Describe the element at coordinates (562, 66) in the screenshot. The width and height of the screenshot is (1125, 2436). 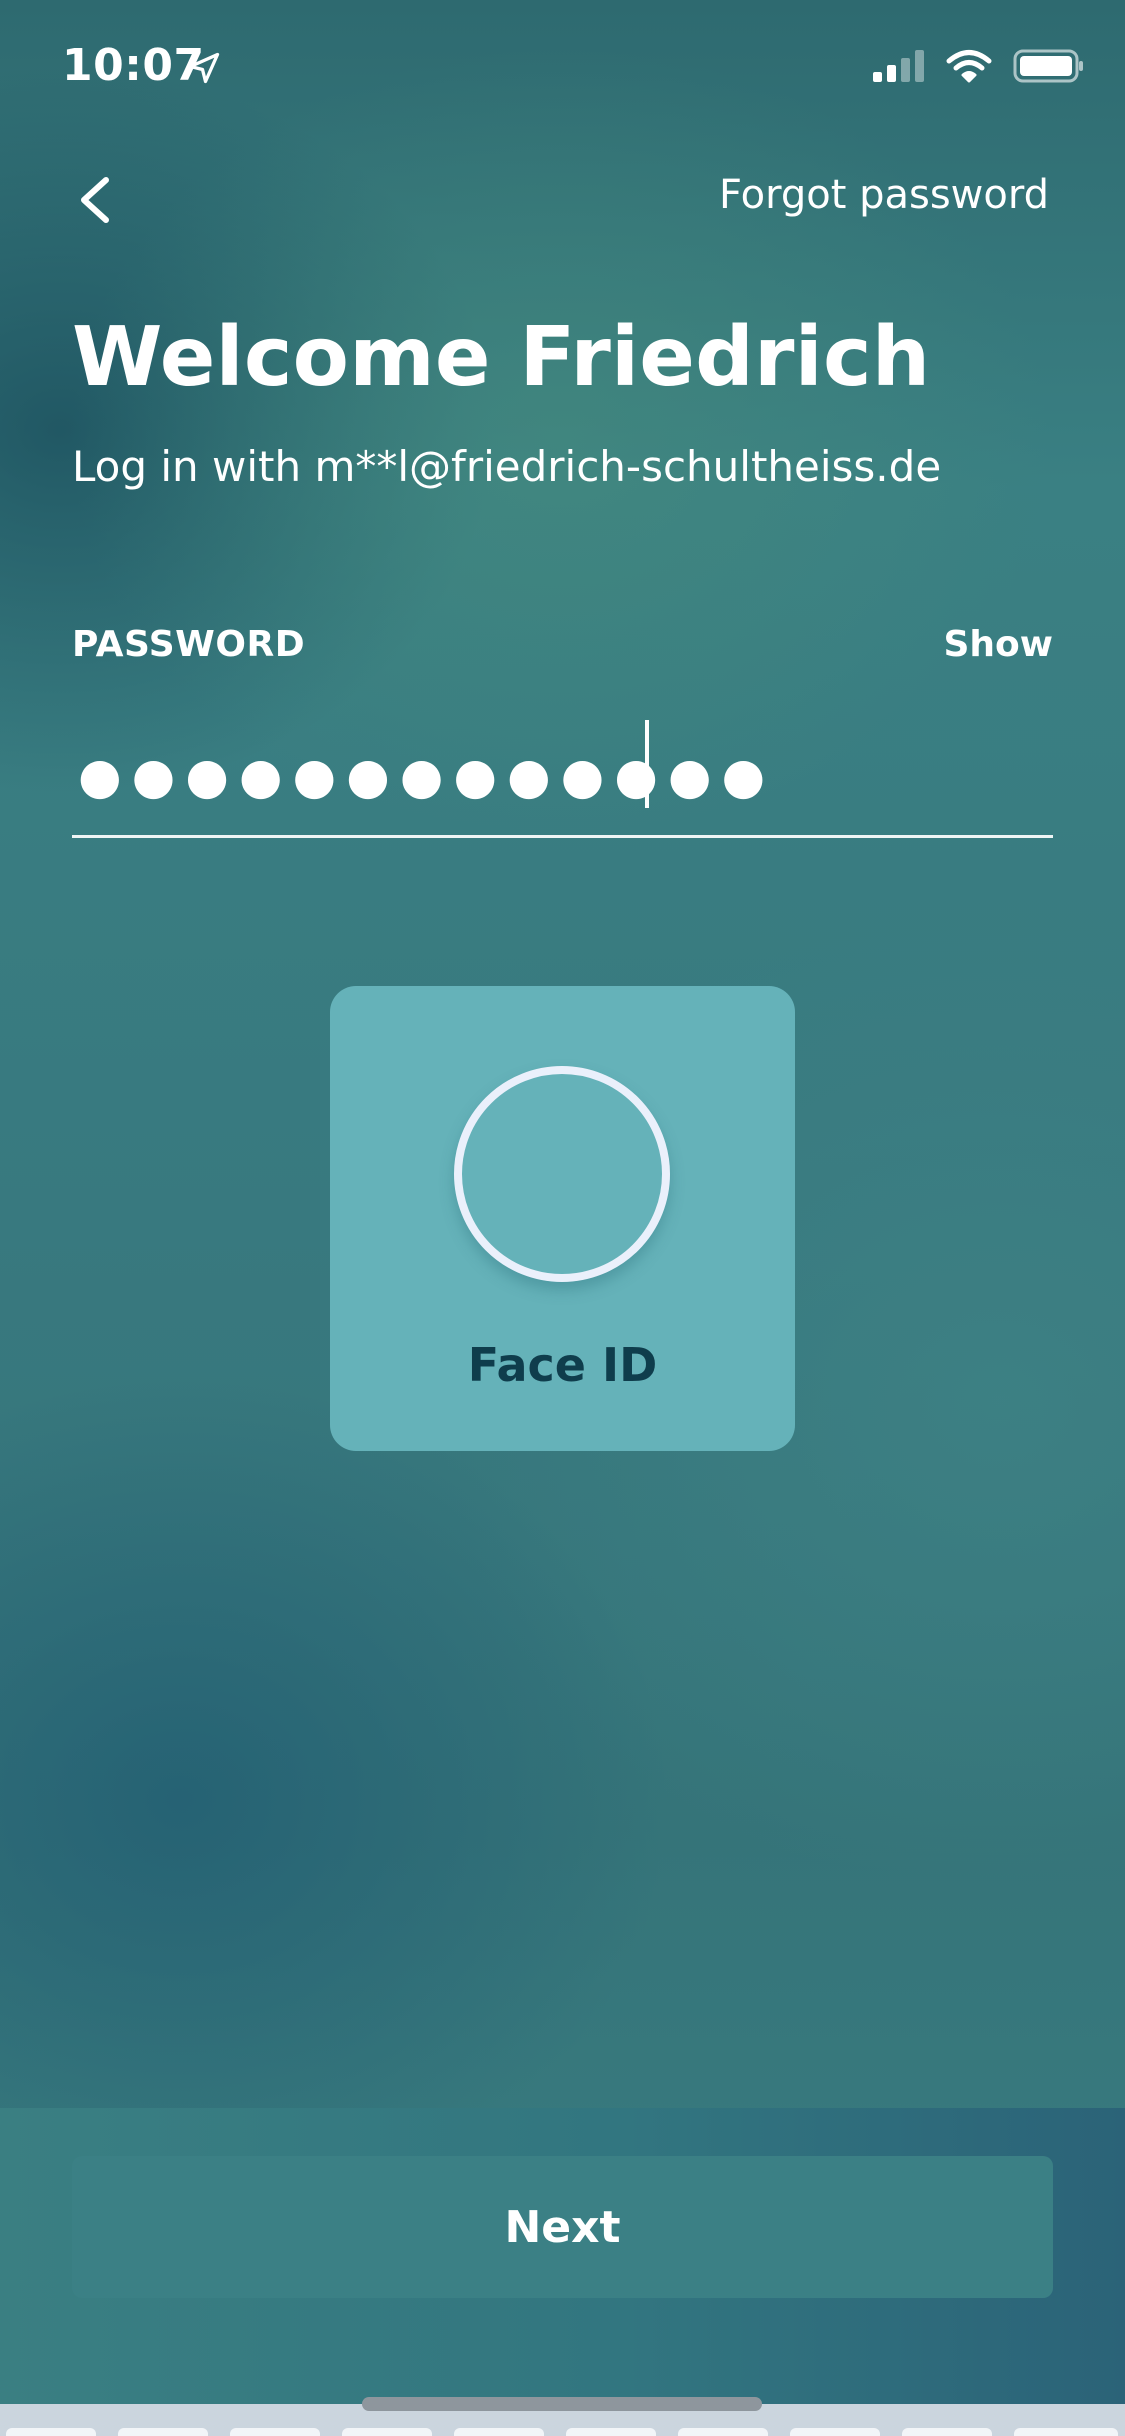
I see `status-bar: 10:07` at that location.